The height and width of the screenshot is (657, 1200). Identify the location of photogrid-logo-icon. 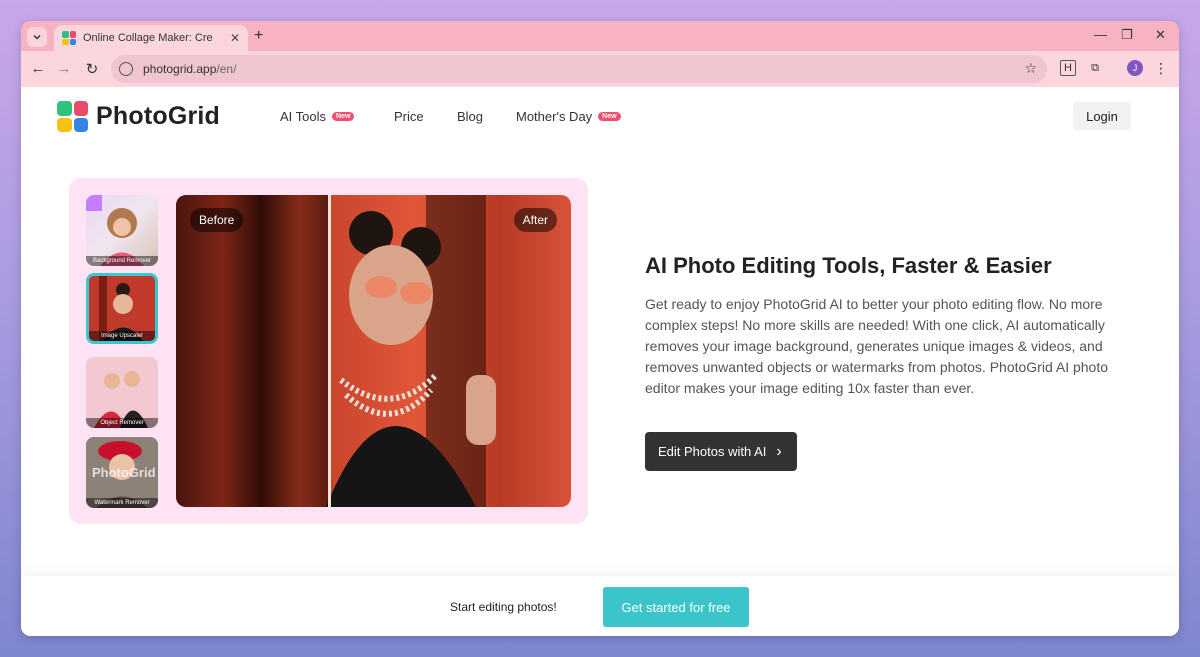
(72, 116).